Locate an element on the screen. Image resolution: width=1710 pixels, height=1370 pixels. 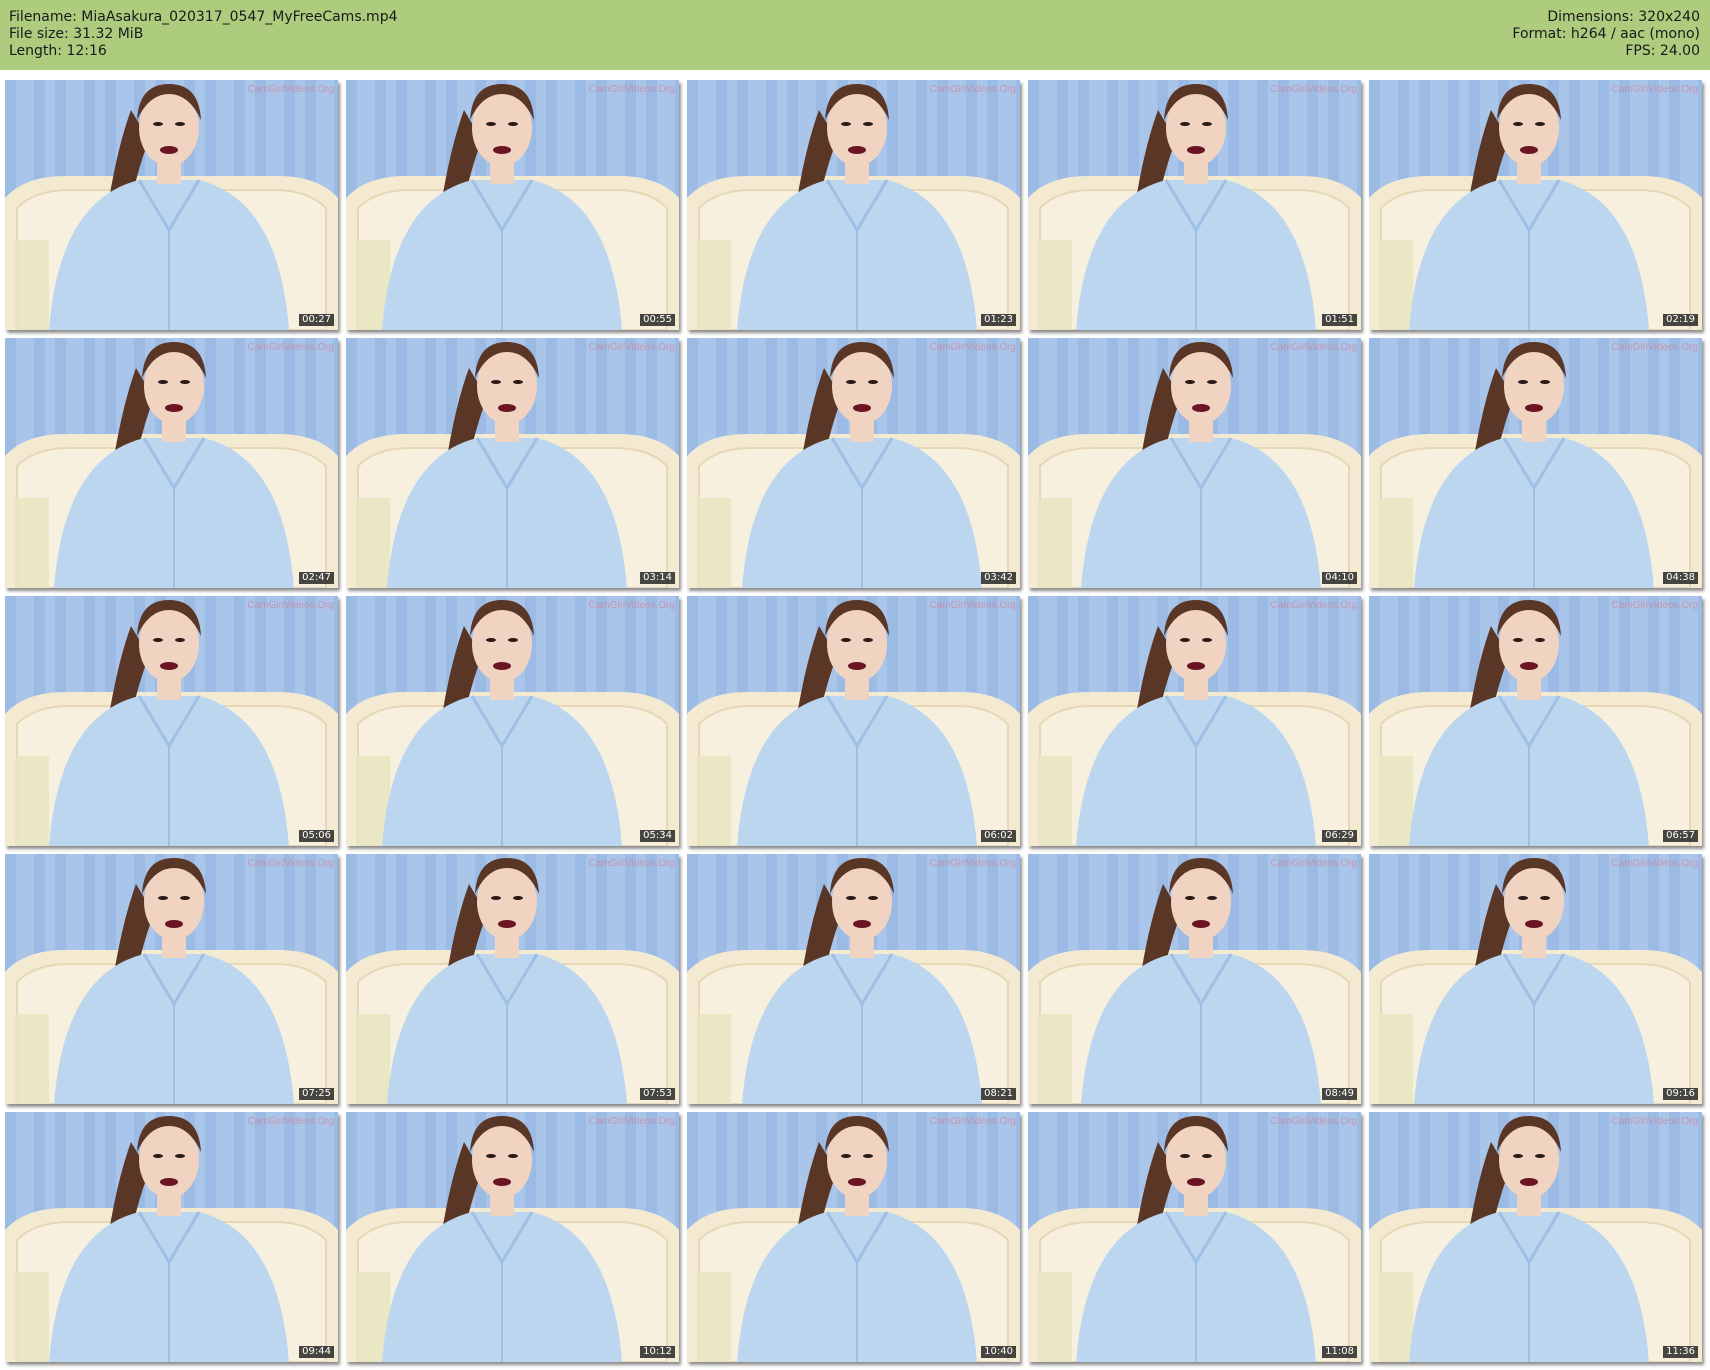
video-thumbnail: CamGirlVideos.Org 09:44 is located at coordinates (171, 1237).